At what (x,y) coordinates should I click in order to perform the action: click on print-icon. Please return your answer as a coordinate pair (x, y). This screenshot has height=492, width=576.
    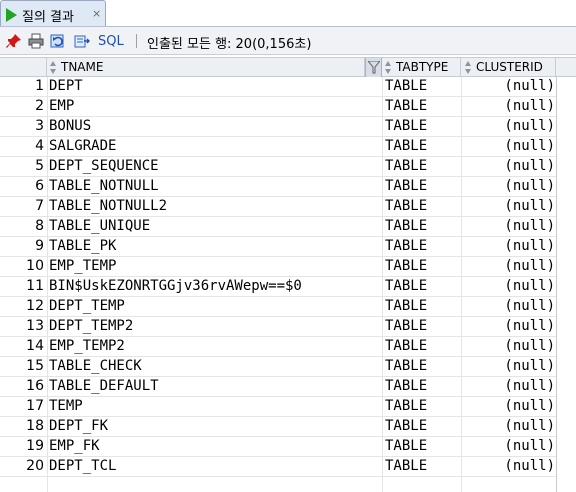
    Looking at the image, I should click on (36, 41).